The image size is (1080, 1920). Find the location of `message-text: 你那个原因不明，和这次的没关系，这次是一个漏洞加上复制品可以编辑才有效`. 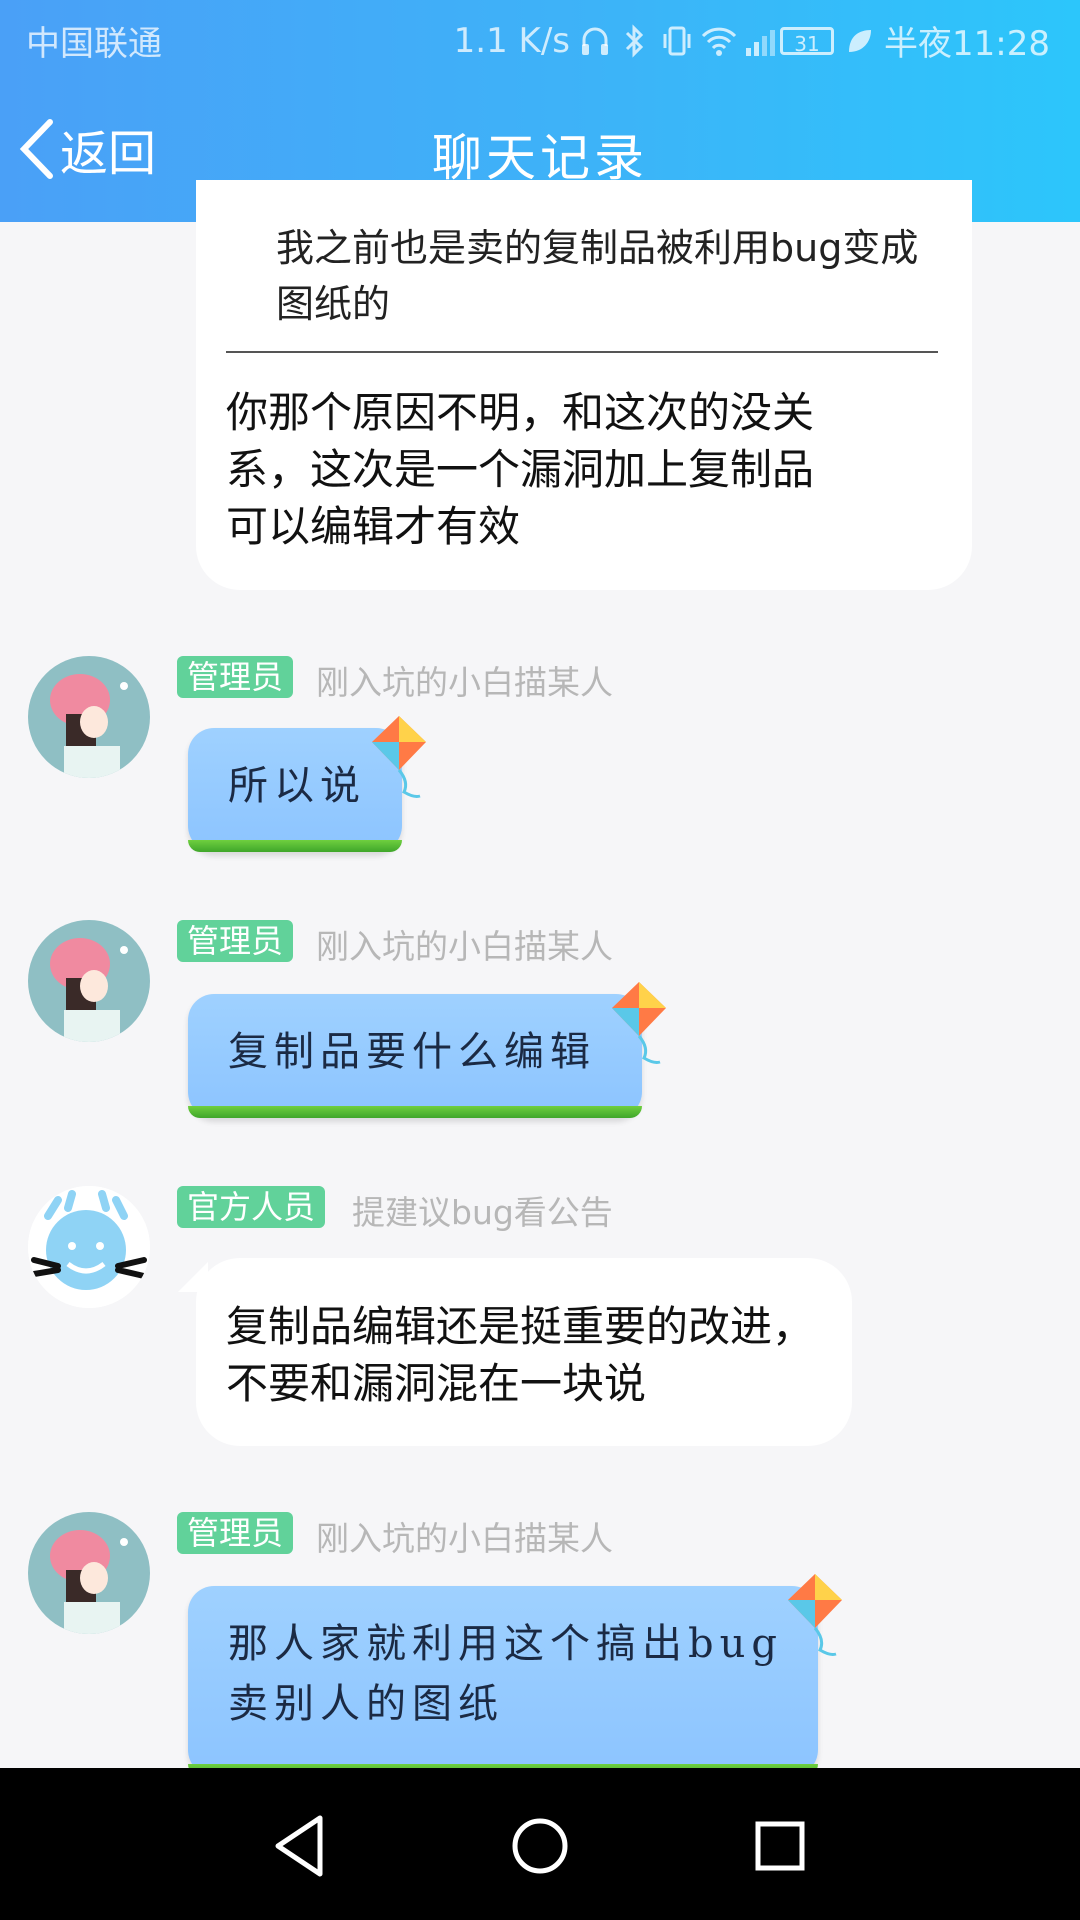

message-text: 你那个原因不明，和这次的没关系，这次是一个漏洞加上复制品可以编辑才有效 is located at coordinates (520, 469).